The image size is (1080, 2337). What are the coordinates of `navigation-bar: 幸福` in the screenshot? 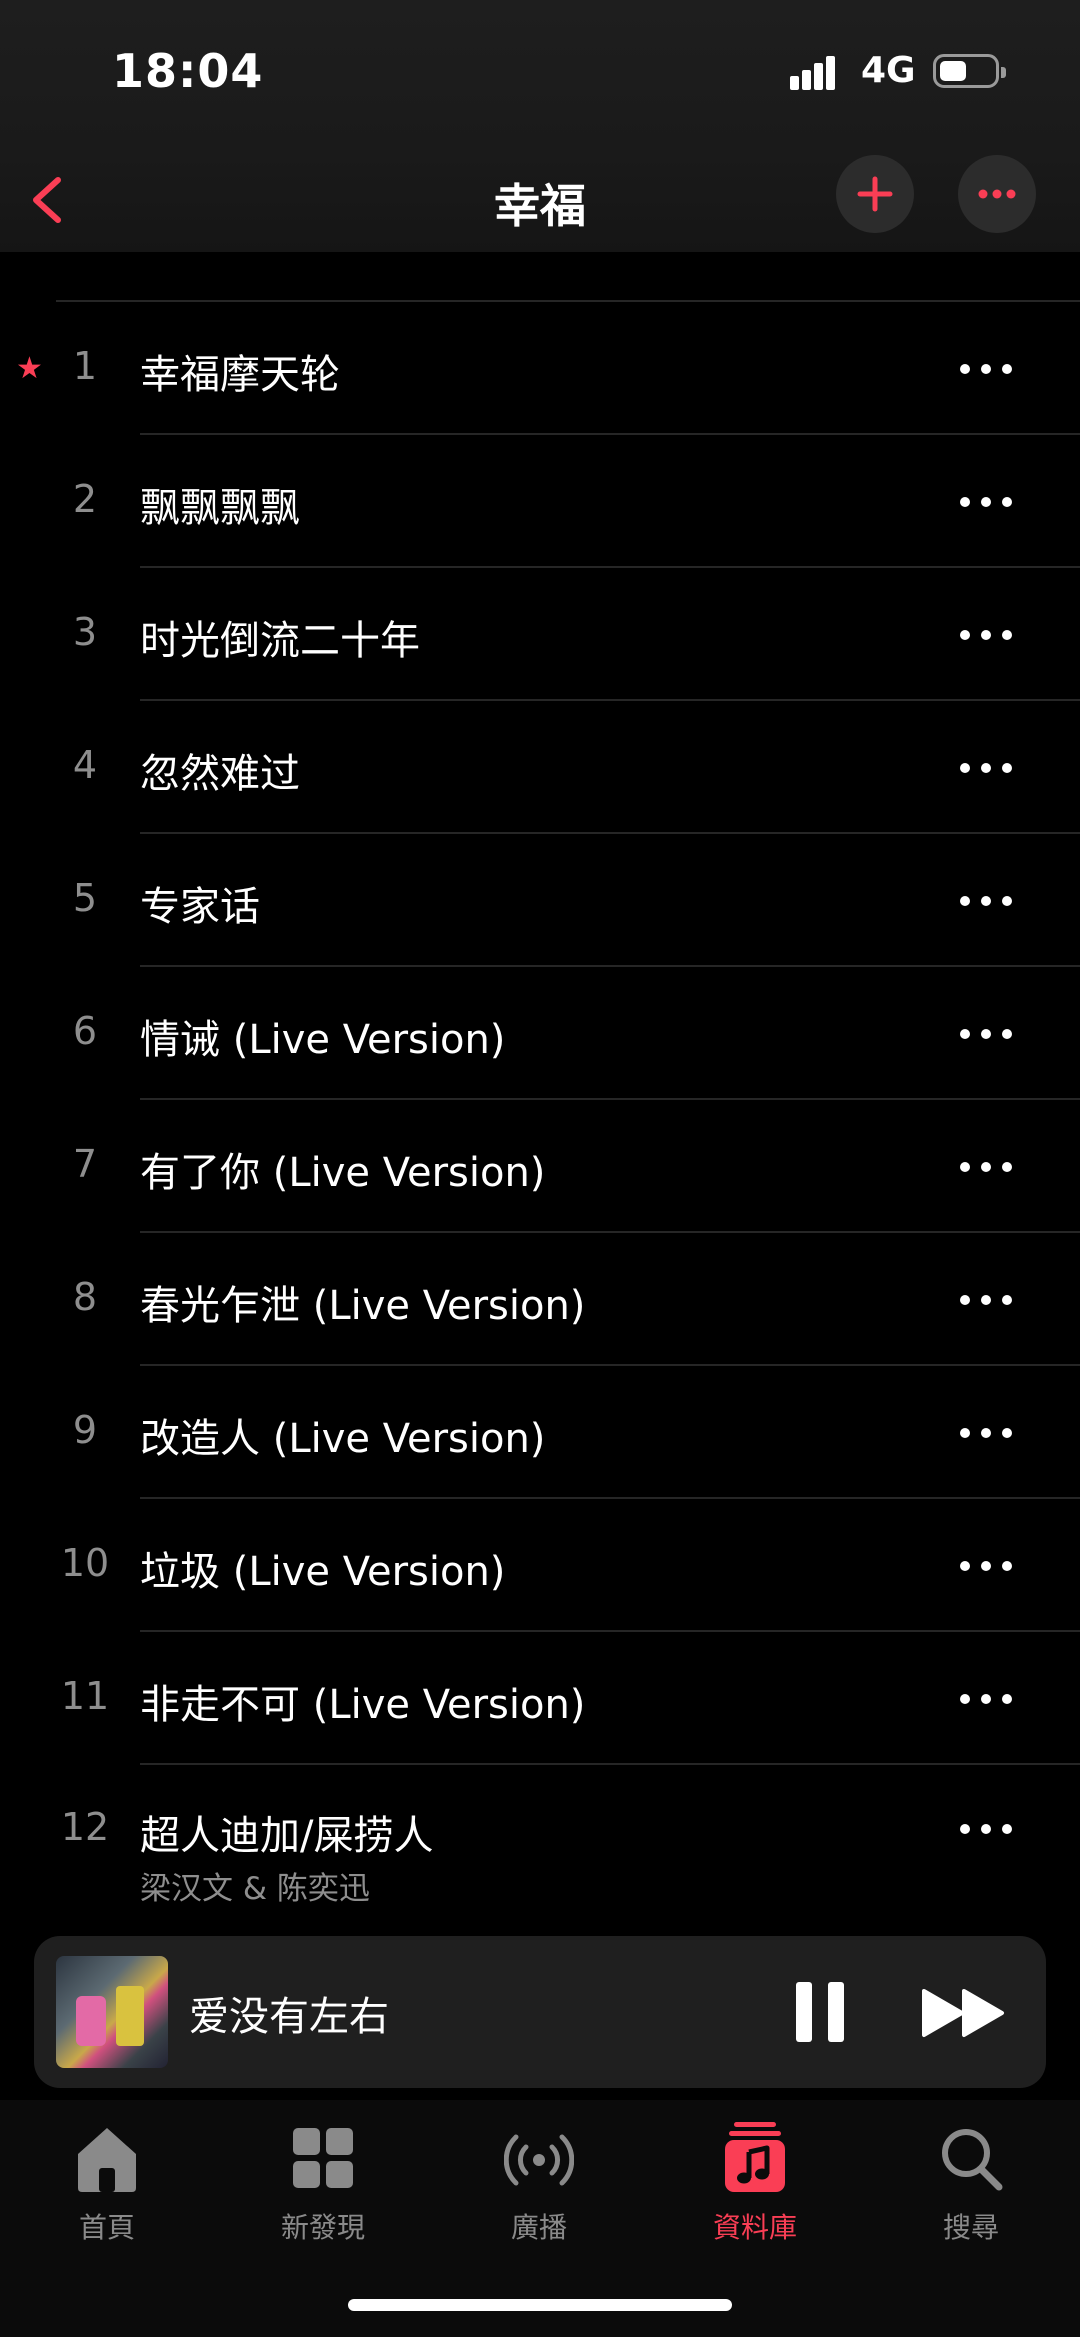 It's located at (540, 200).